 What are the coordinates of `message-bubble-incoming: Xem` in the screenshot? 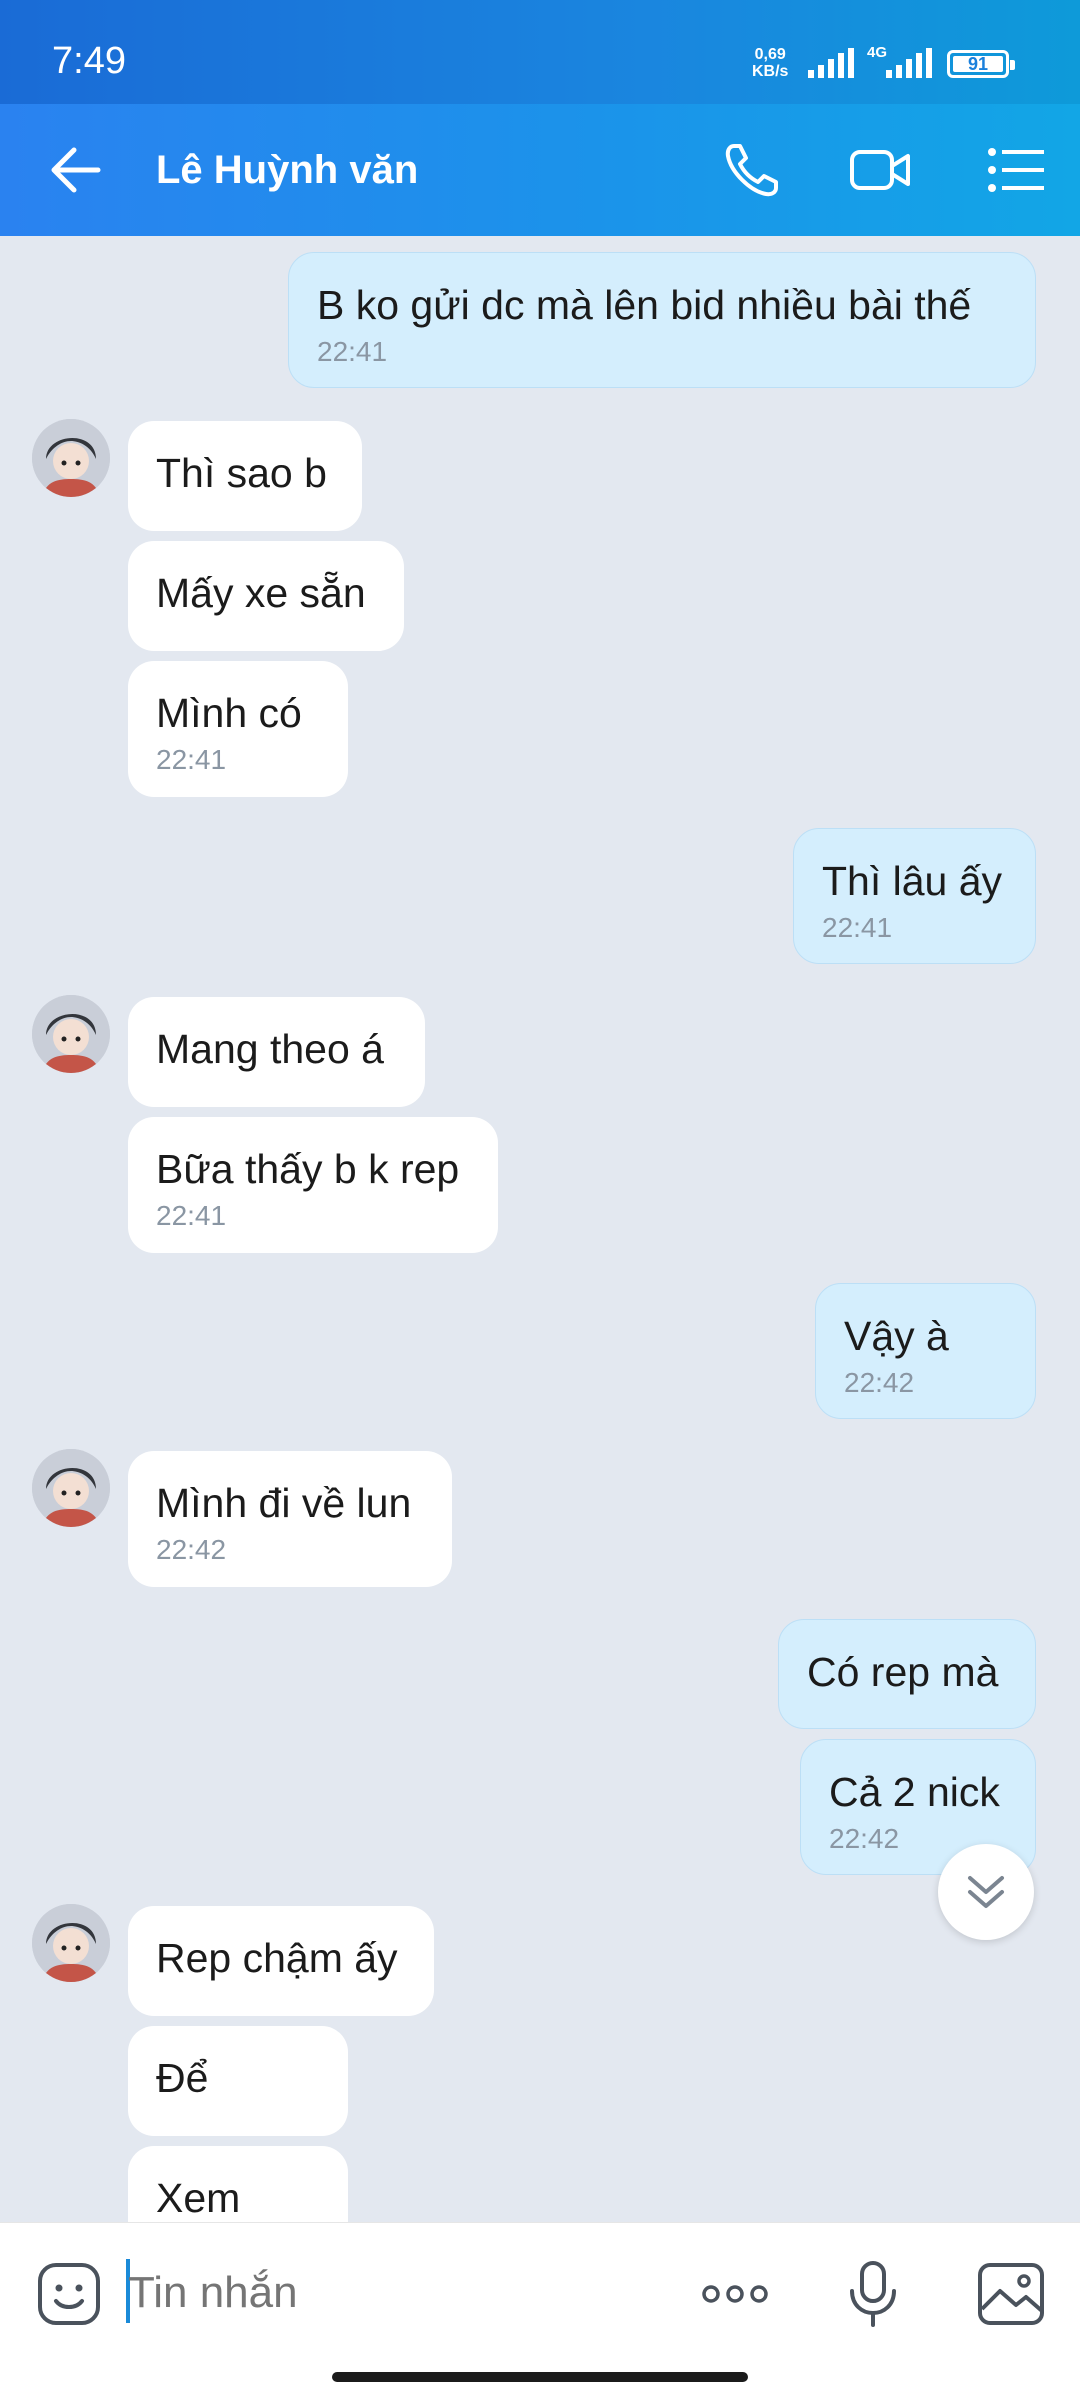 It's located at (238, 2184).